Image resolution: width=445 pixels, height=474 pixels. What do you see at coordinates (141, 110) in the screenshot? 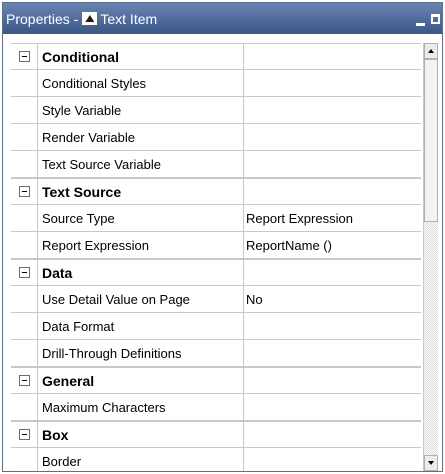
I see `property-name: Style Variable` at bounding box center [141, 110].